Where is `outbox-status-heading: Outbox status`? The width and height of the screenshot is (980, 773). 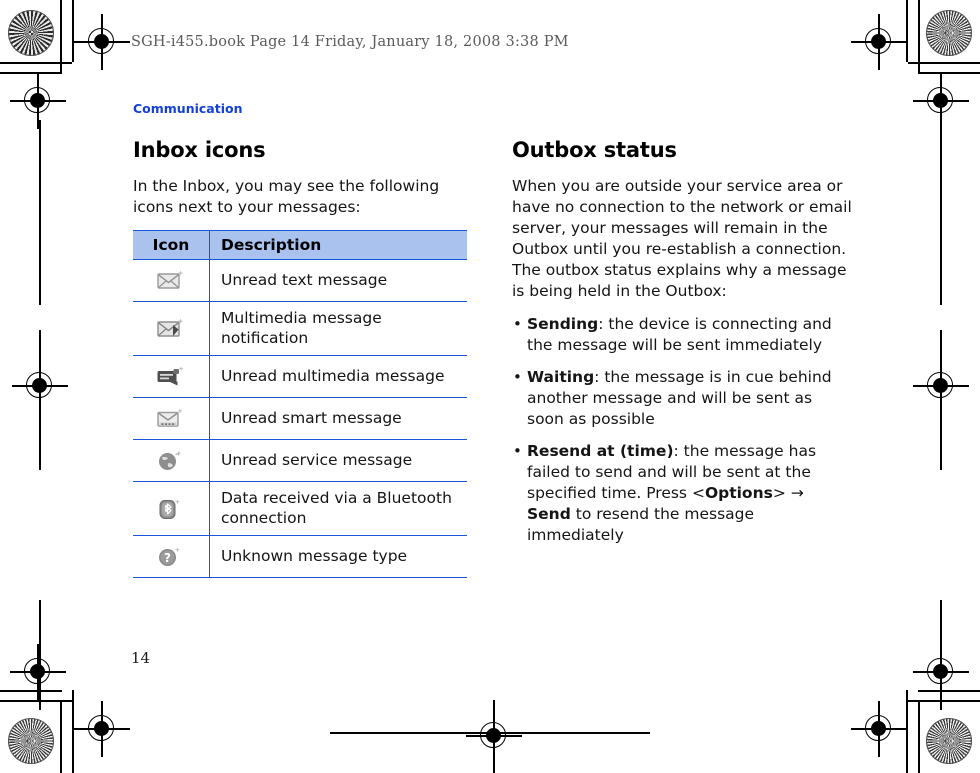 outbox-status-heading: Outbox status is located at coordinates (594, 150).